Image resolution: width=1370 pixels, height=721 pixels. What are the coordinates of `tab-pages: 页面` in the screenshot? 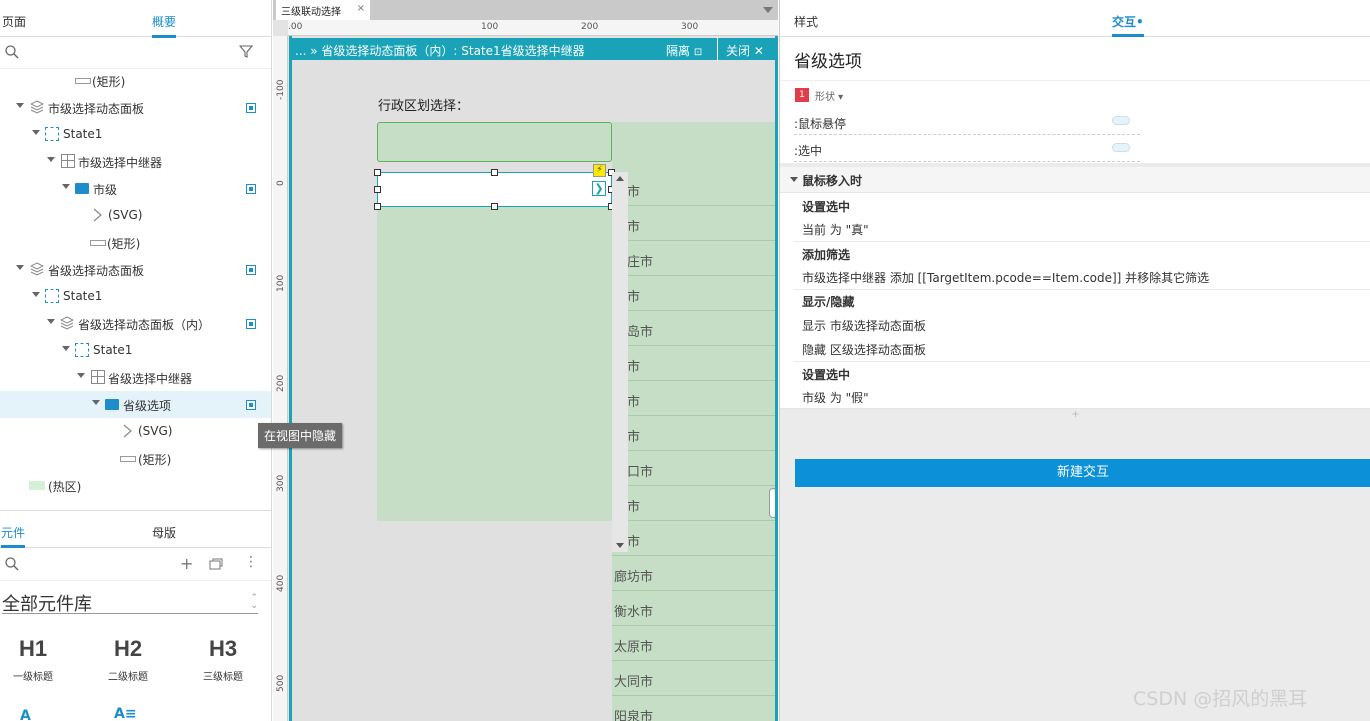 It's located at (14, 21).